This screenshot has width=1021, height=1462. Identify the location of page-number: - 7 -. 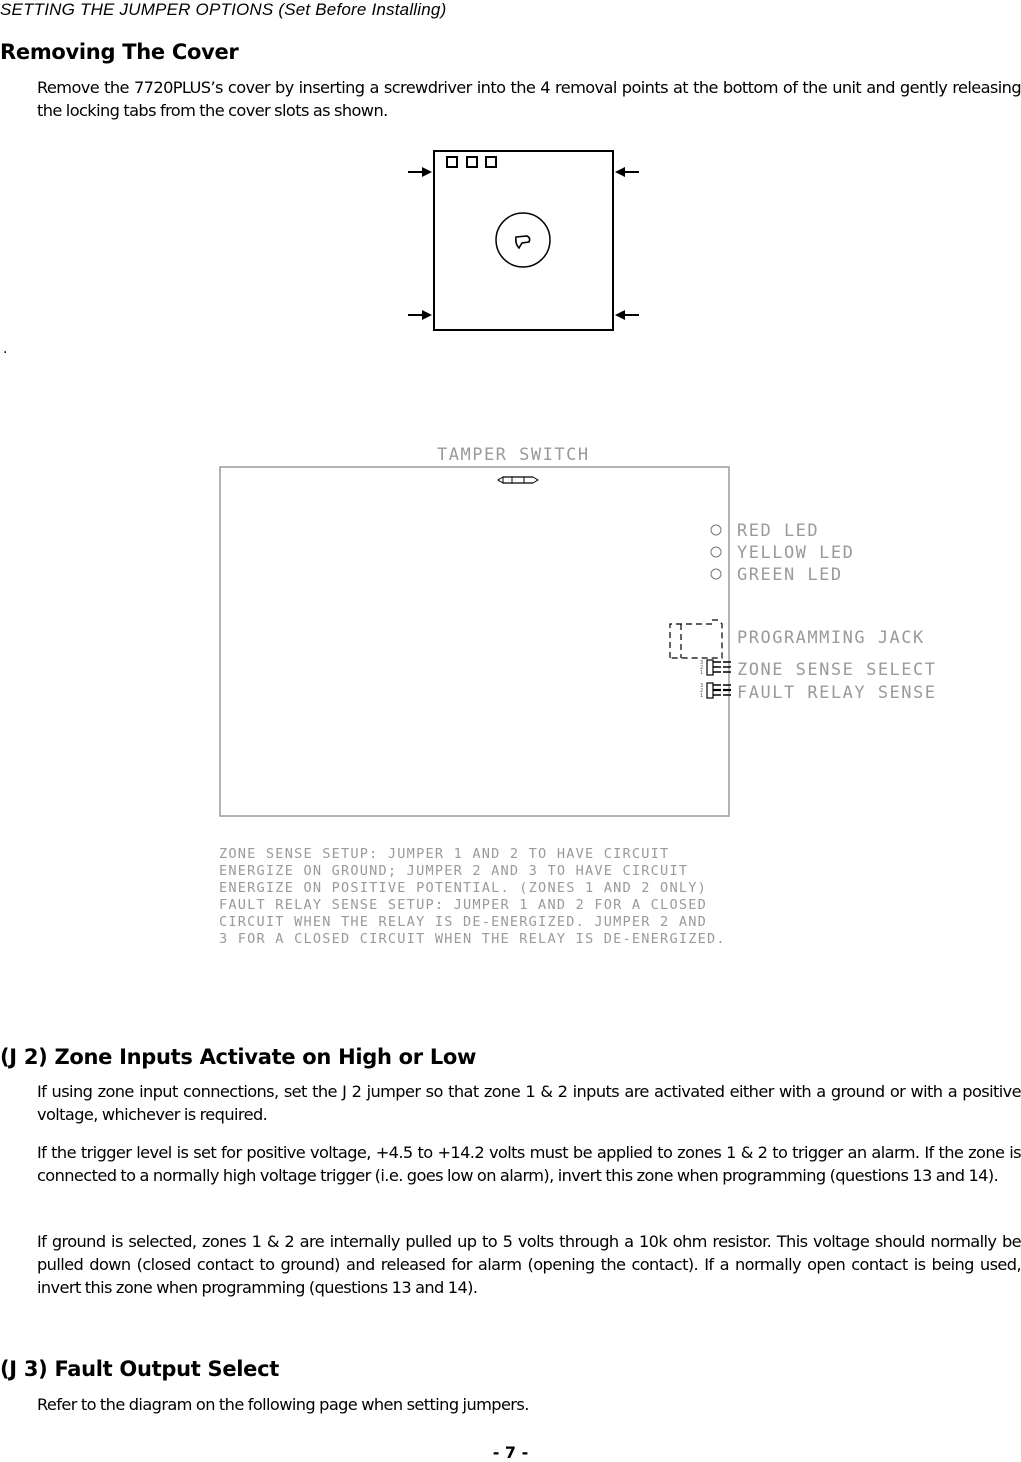
(510, 1452).